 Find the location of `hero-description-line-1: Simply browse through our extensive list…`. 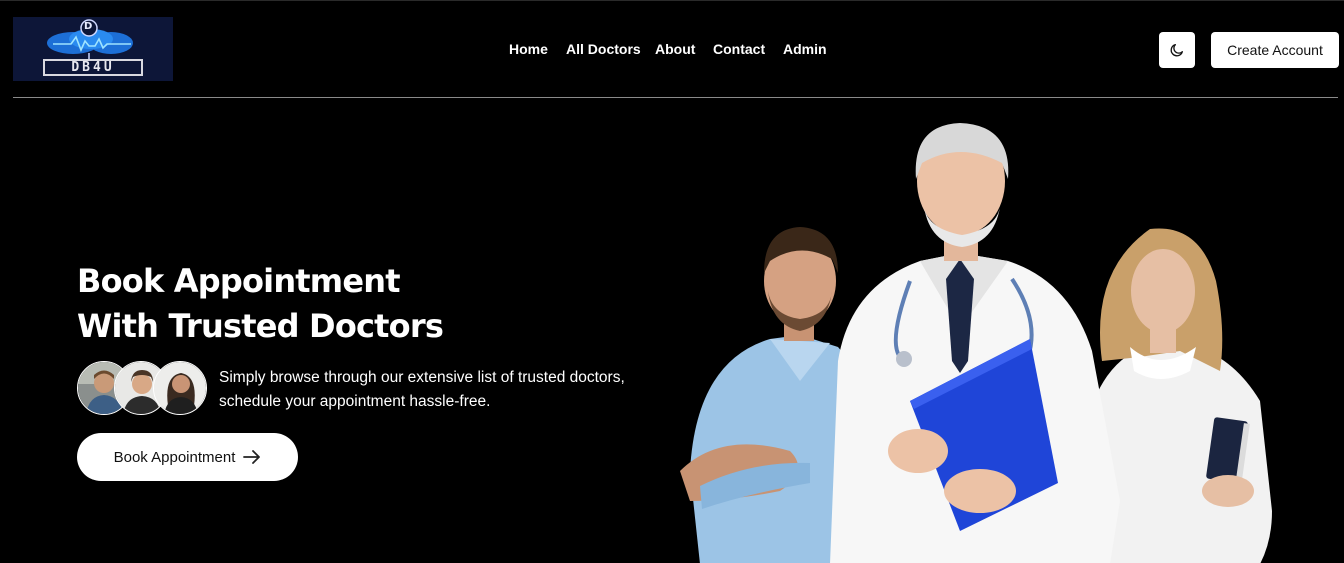

hero-description-line-1: Simply browse through our extensive list… is located at coordinates (422, 377).